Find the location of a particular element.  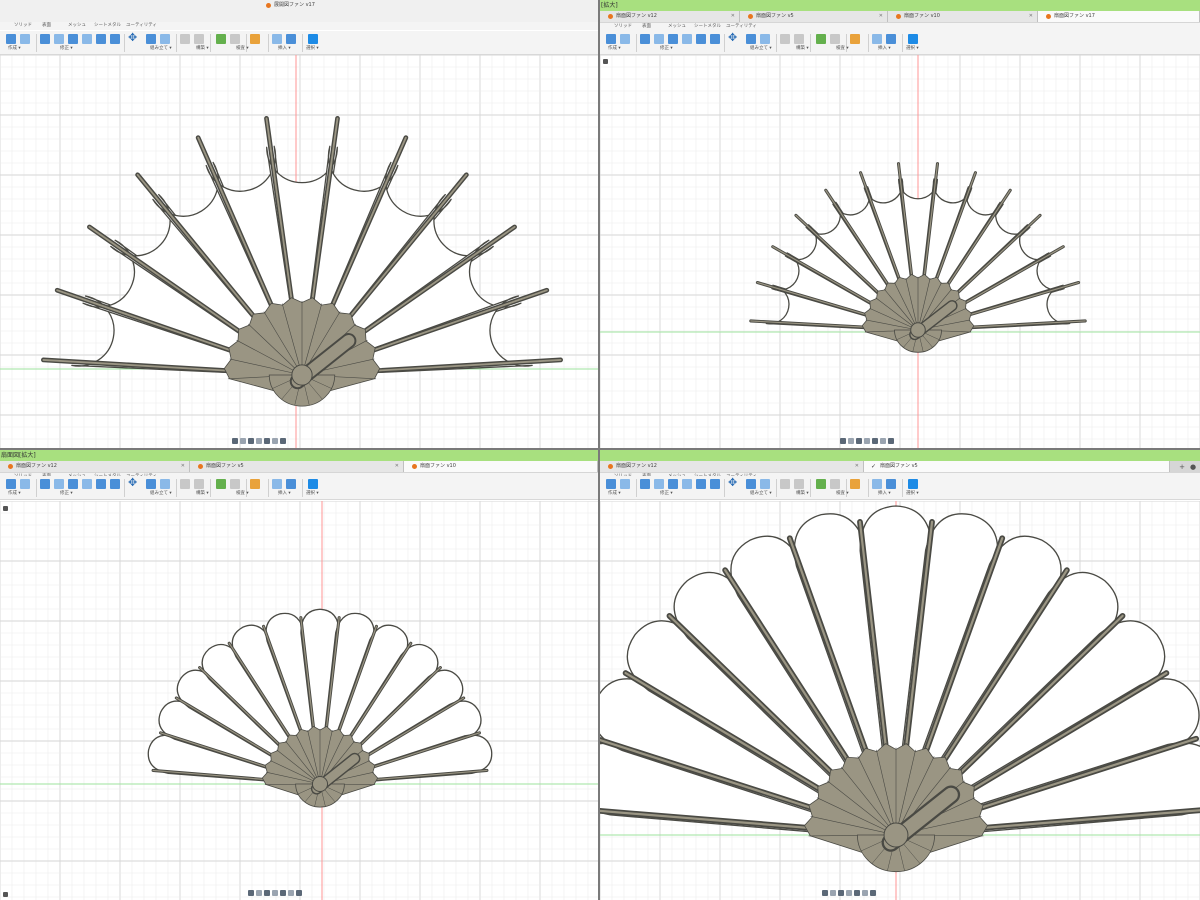

menu-solid: ソリッド is located at coordinates (23, 26).